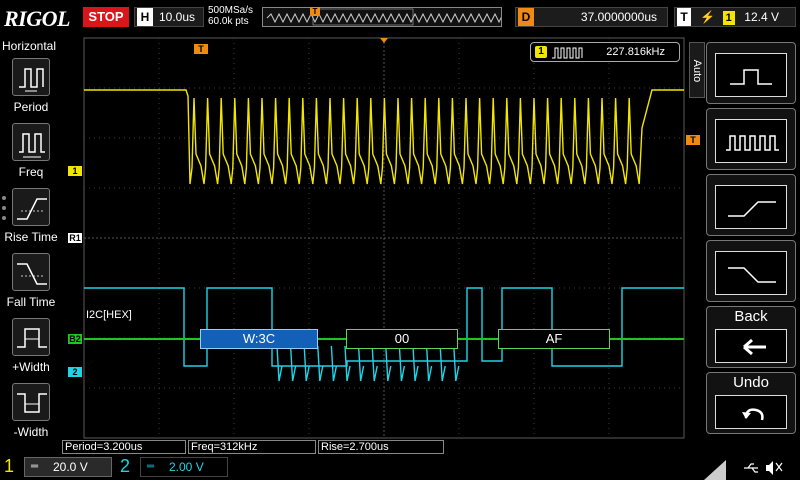  What do you see at coordinates (526, 17) in the screenshot?
I see `delay-label: D` at bounding box center [526, 17].